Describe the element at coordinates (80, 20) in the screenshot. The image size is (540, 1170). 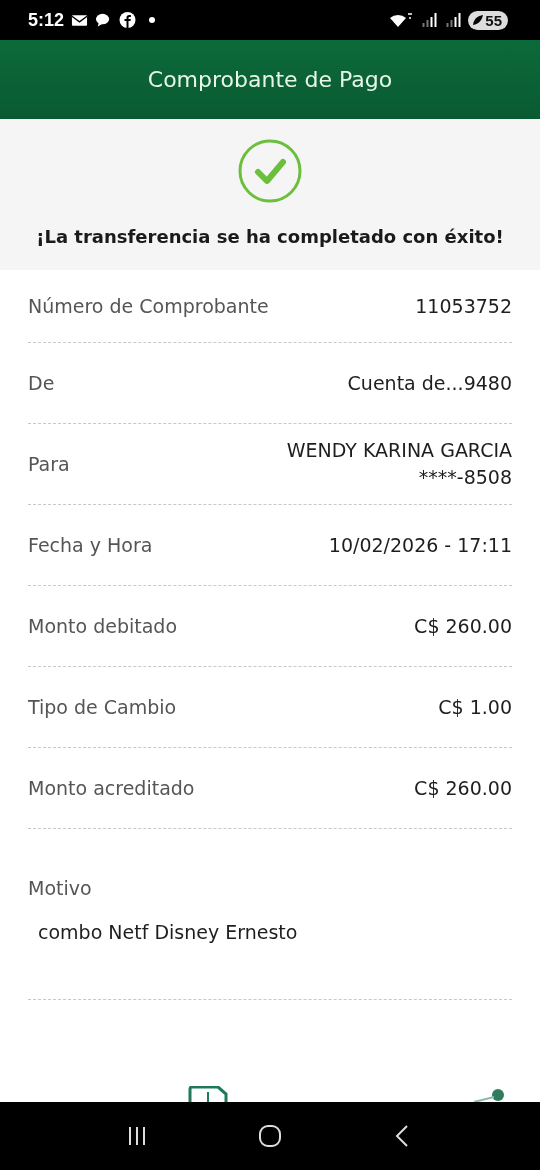
I see `mail-icon` at that location.